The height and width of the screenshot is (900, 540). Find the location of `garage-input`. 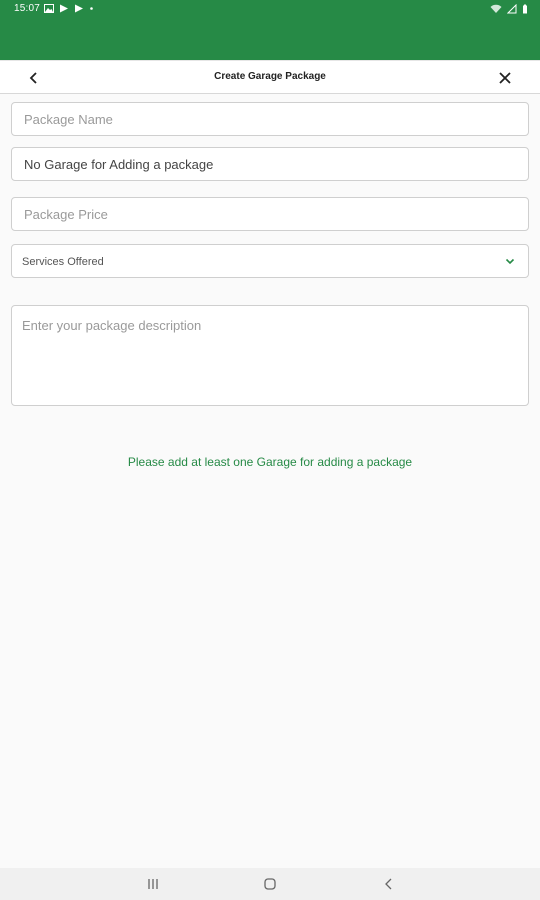

garage-input is located at coordinates (270, 164).